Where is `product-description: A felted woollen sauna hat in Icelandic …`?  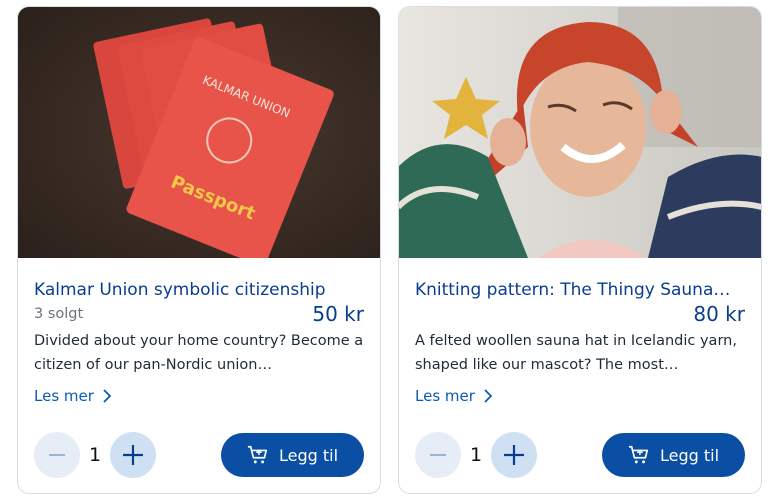
product-description: A felted woollen sauna hat in Icelandic … is located at coordinates (576, 353).